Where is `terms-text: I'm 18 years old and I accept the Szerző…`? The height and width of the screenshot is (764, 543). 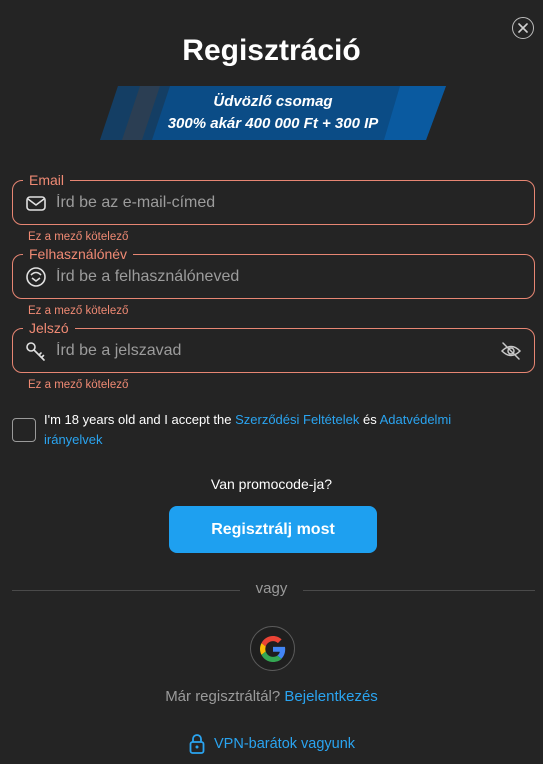 terms-text: I'm 18 years old and I accept the Szerző… is located at coordinates (274, 430).